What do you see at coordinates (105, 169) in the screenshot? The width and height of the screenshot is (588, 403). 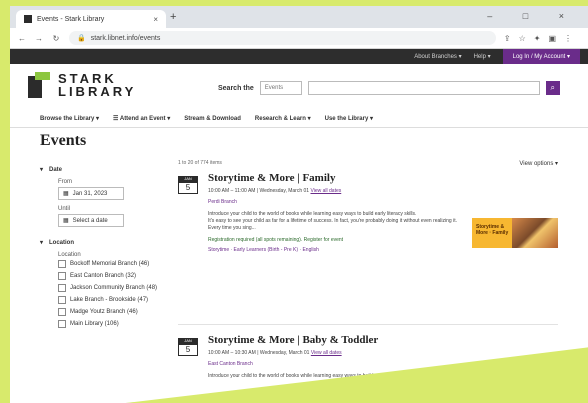 I see `date-facet-heading: ▾ Date` at bounding box center [105, 169].